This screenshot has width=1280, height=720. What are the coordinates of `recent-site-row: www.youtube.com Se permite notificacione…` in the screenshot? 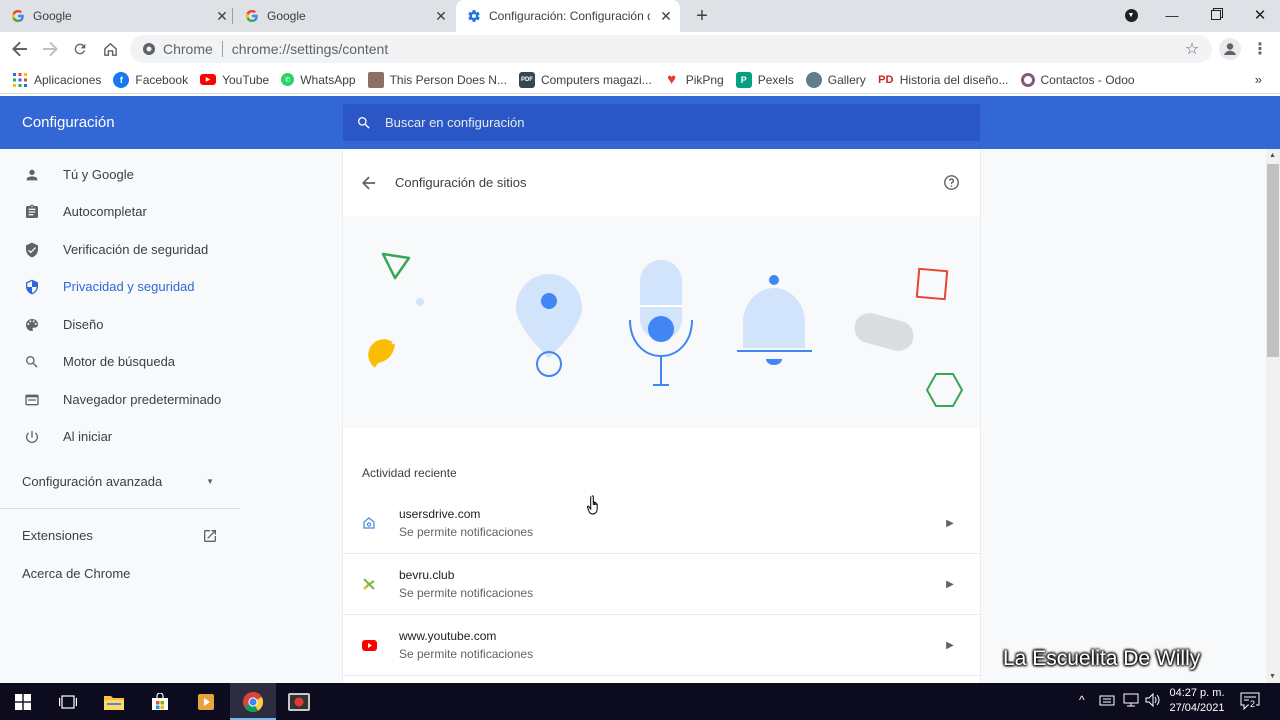 It's located at (661, 645).